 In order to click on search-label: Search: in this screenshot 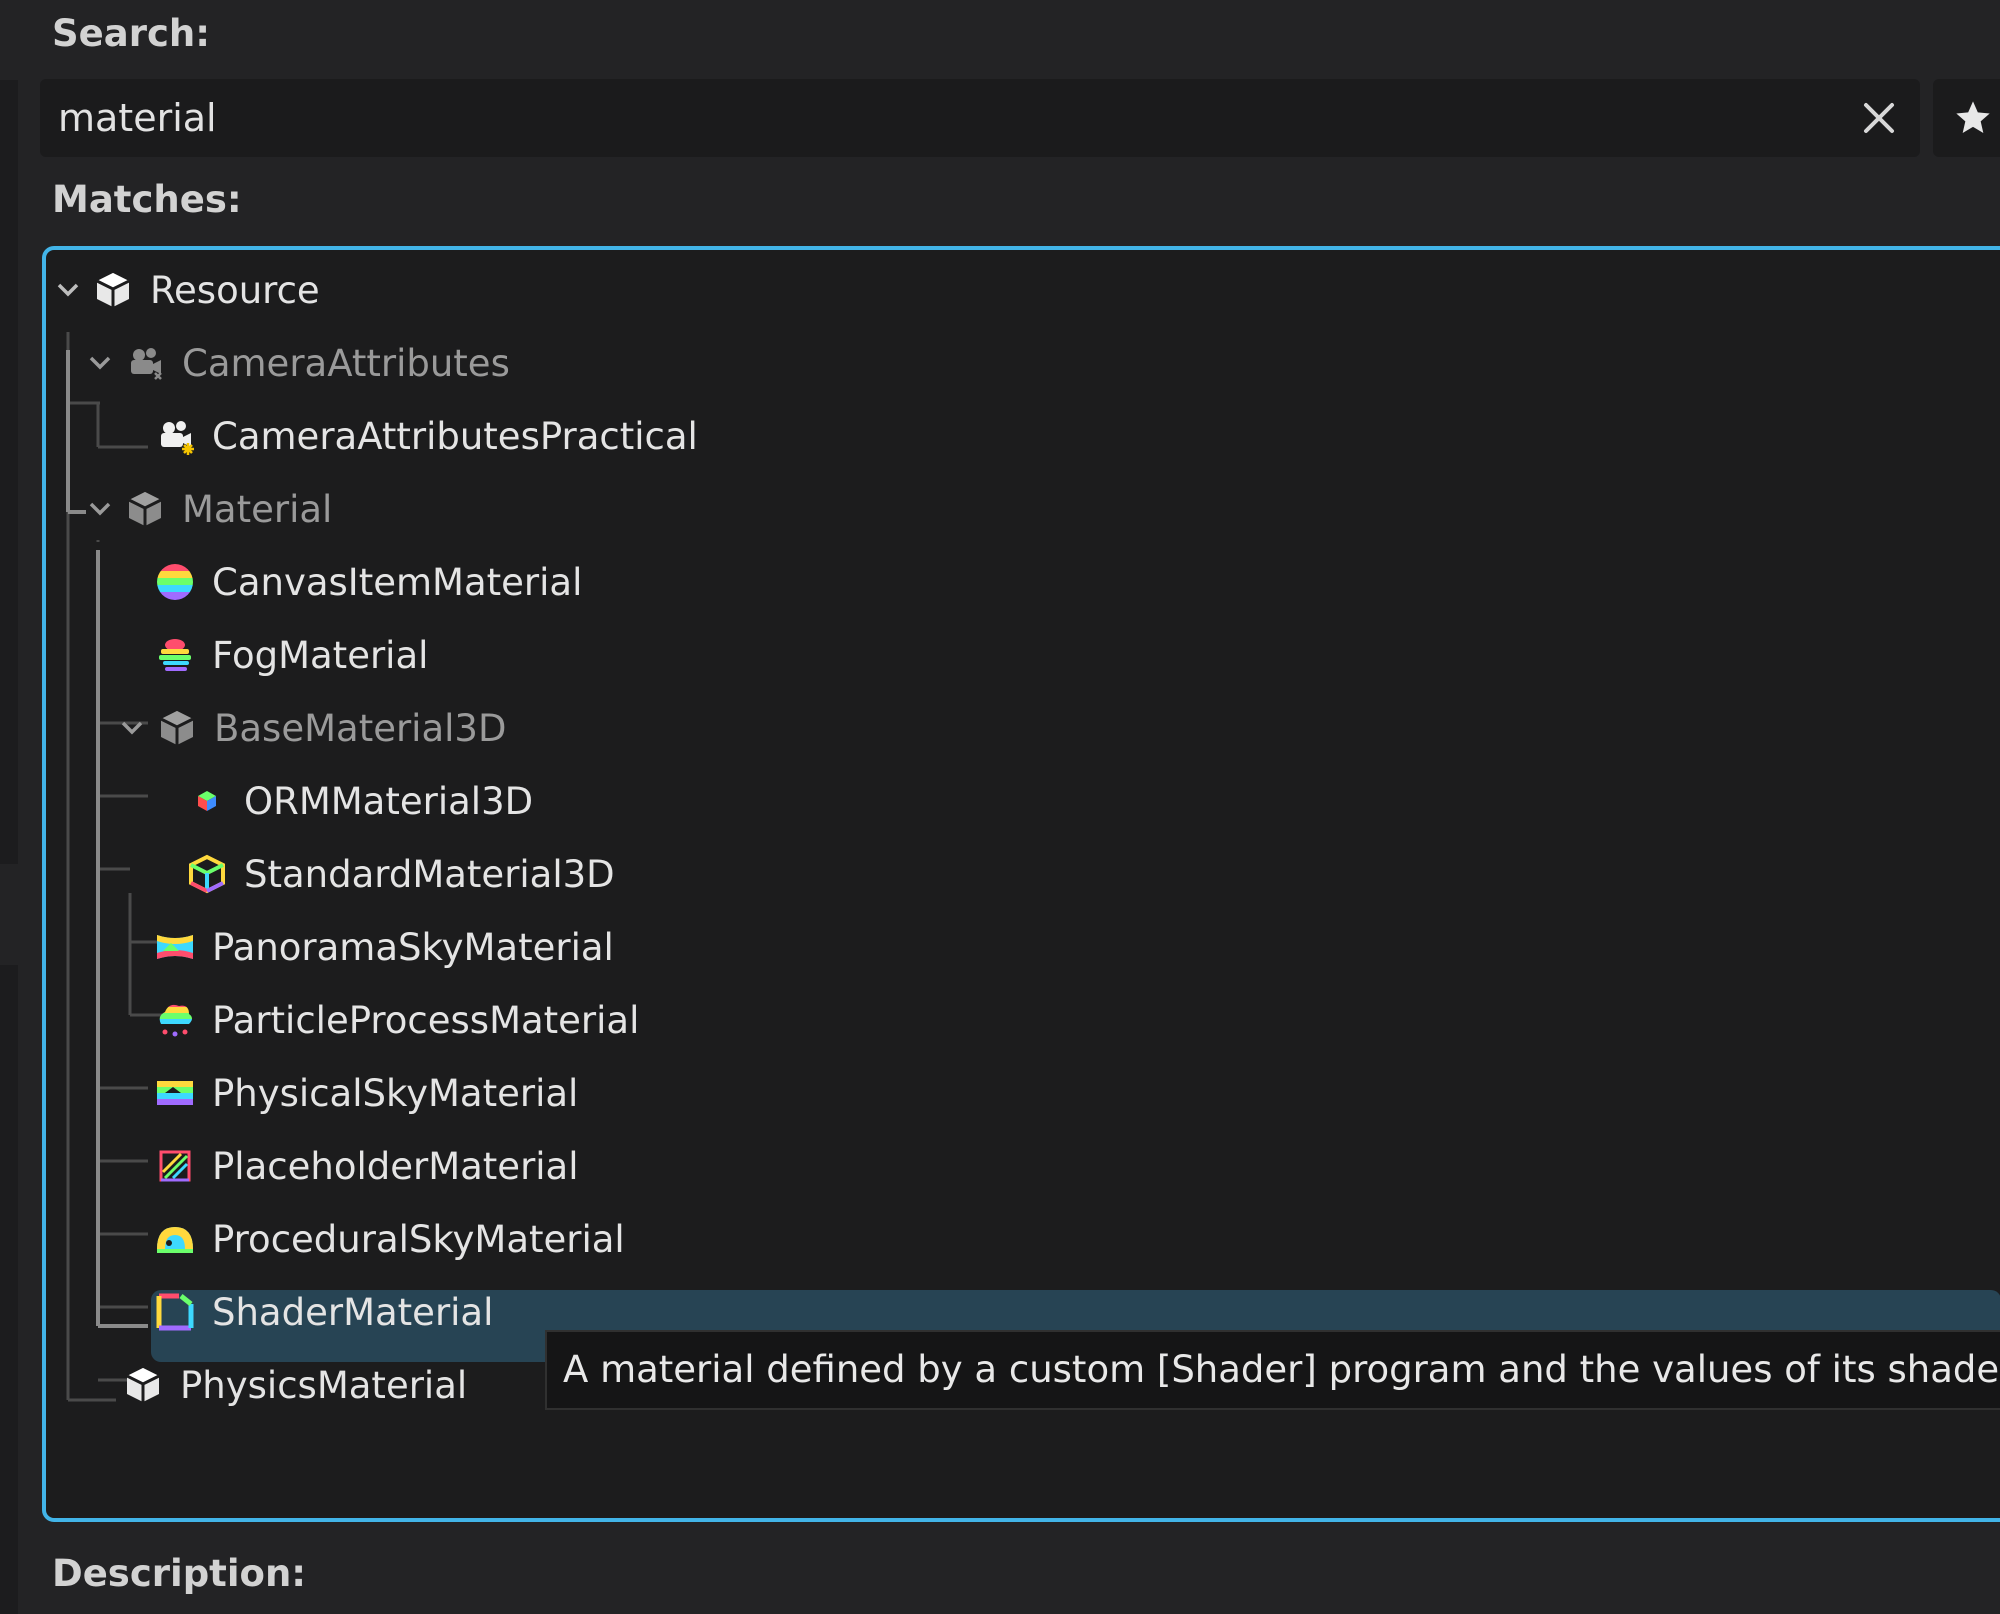, I will do `click(131, 33)`.